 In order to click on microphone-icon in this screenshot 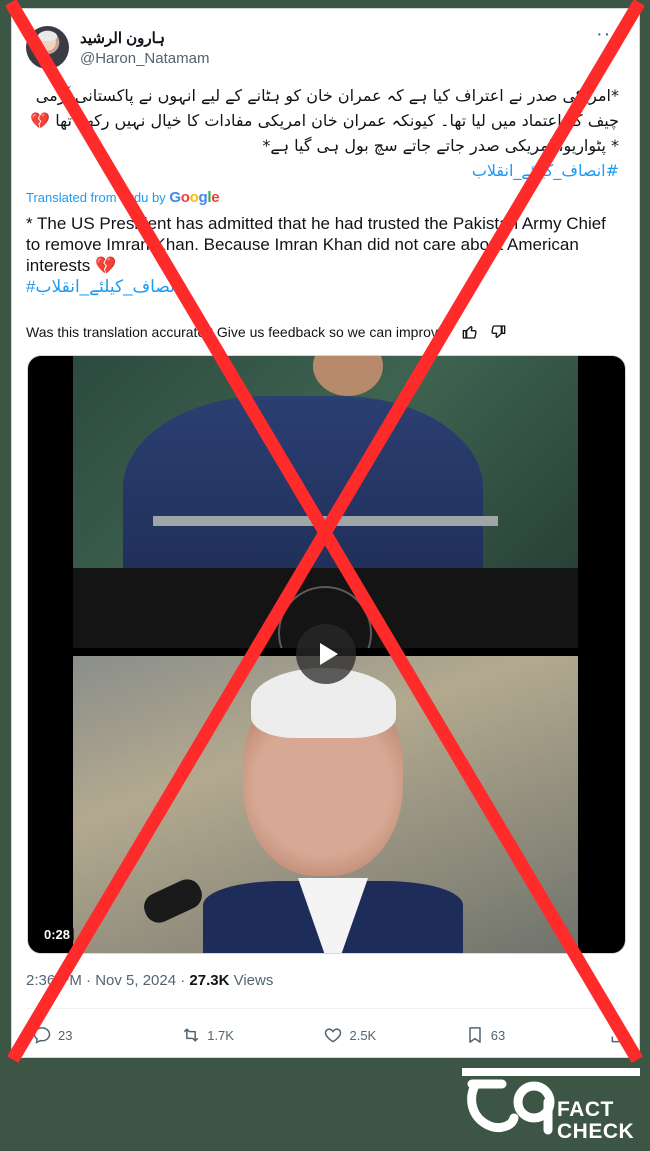, I will do `click(173, 901)`.